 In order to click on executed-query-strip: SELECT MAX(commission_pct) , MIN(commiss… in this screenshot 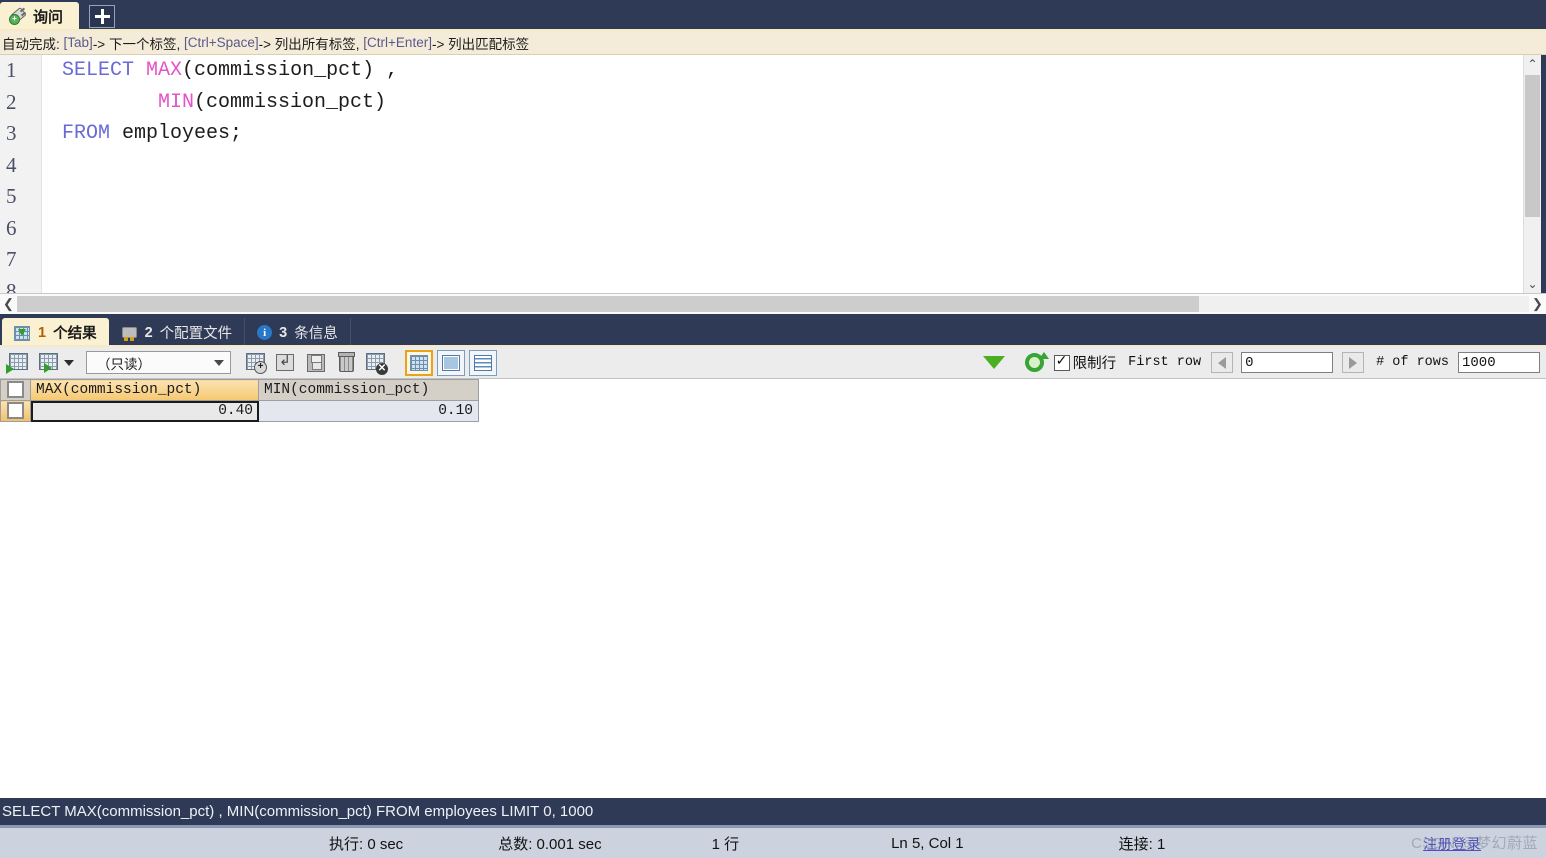, I will do `click(773, 813)`.